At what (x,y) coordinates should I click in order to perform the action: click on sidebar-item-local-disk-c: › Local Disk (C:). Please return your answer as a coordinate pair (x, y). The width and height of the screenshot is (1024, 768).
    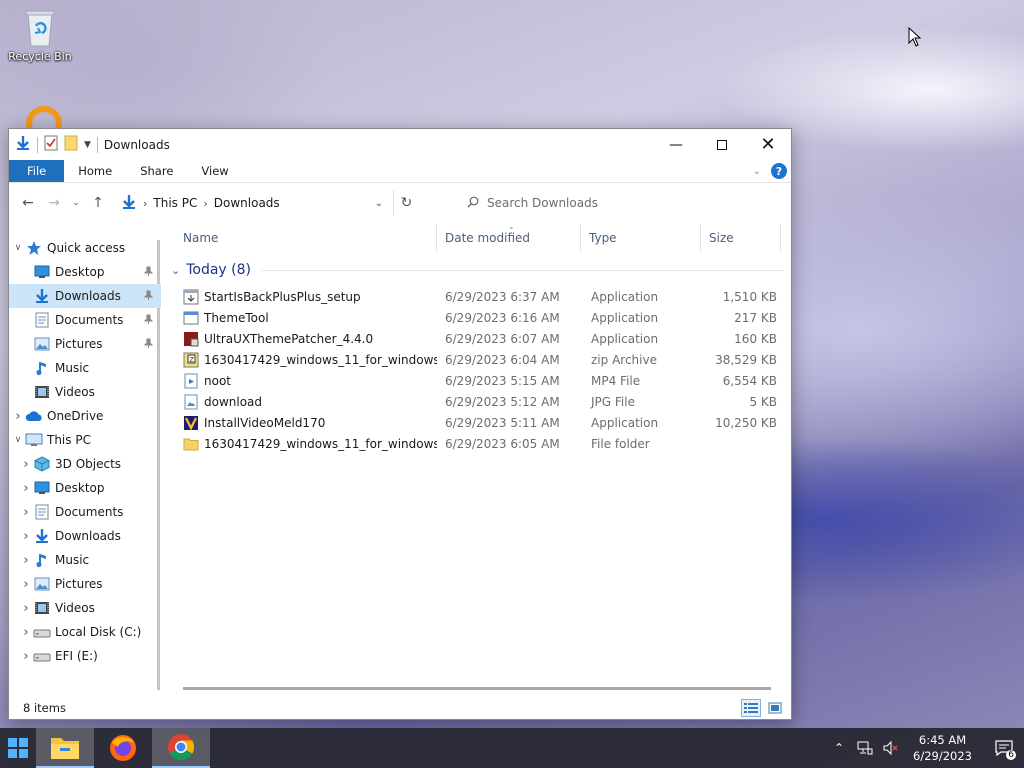
    Looking at the image, I should click on (85, 632).